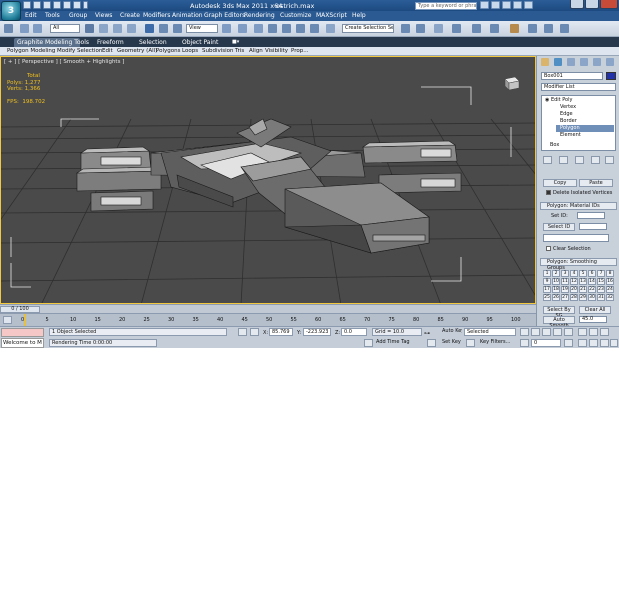 The image size is (619, 600). Describe the element at coordinates (524, 343) in the screenshot. I see `key-mode-icon` at that location.